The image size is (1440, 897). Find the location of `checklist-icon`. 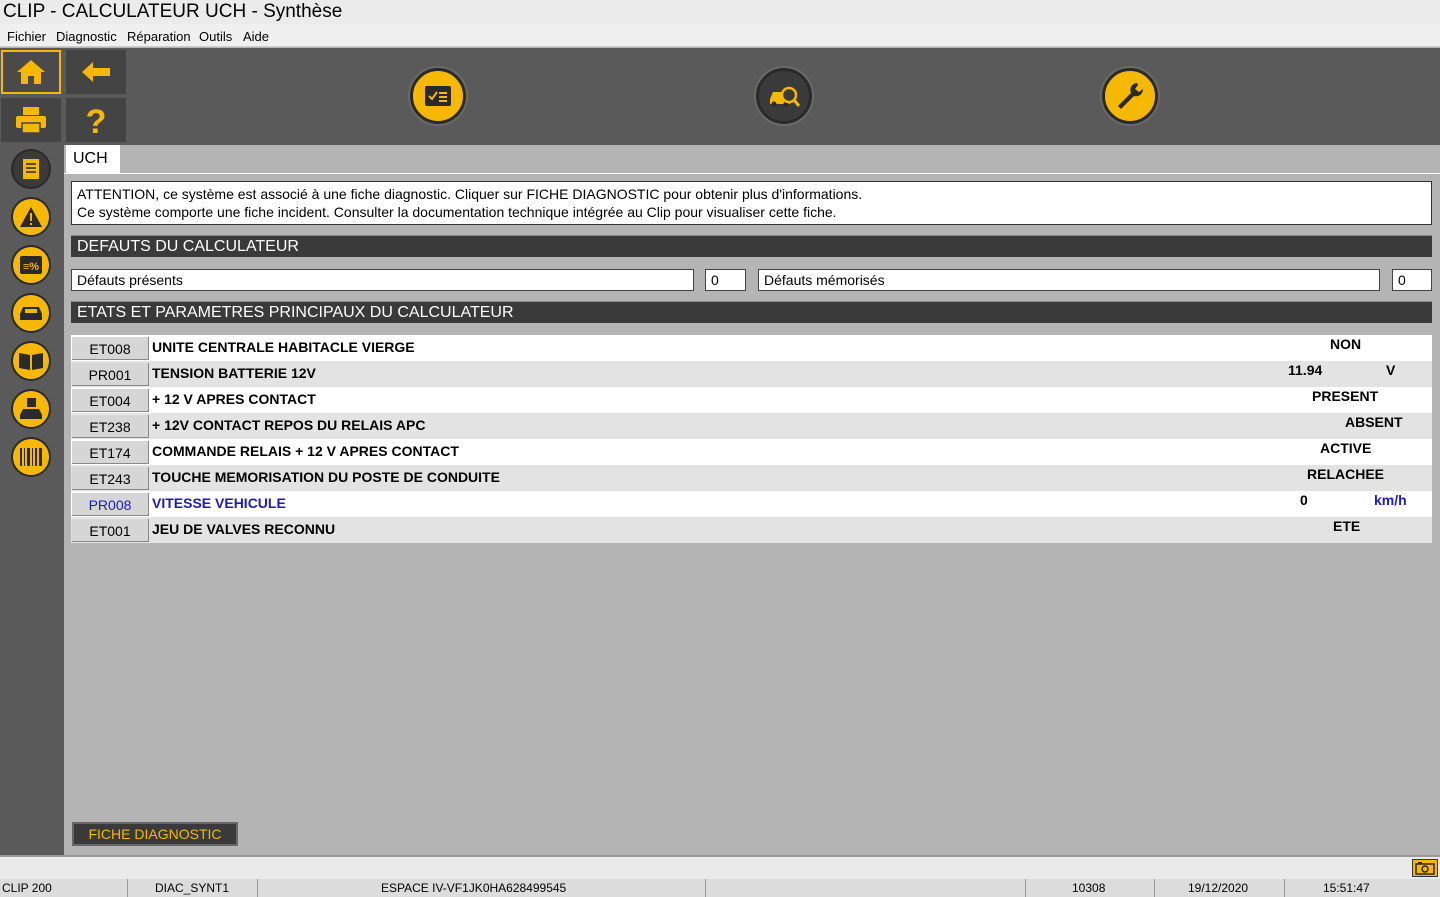

checklist-icon is located at coordinates (438, 96).